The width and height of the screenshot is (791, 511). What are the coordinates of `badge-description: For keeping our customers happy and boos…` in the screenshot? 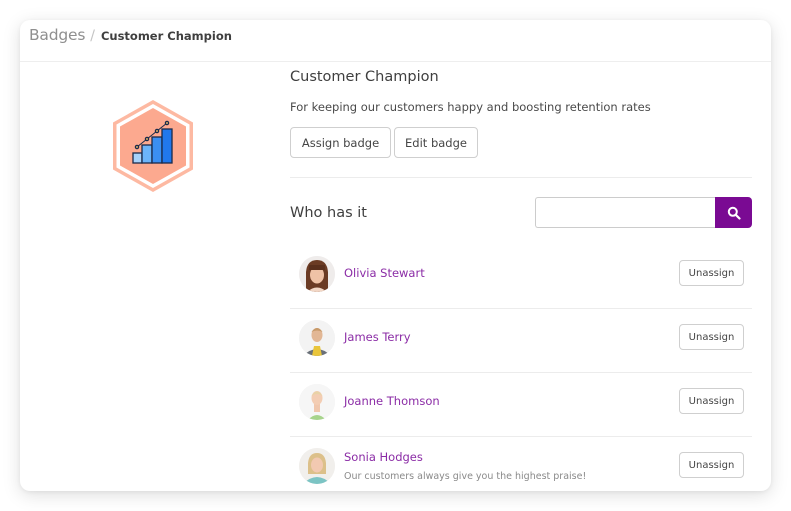 It's located at (470, 107).